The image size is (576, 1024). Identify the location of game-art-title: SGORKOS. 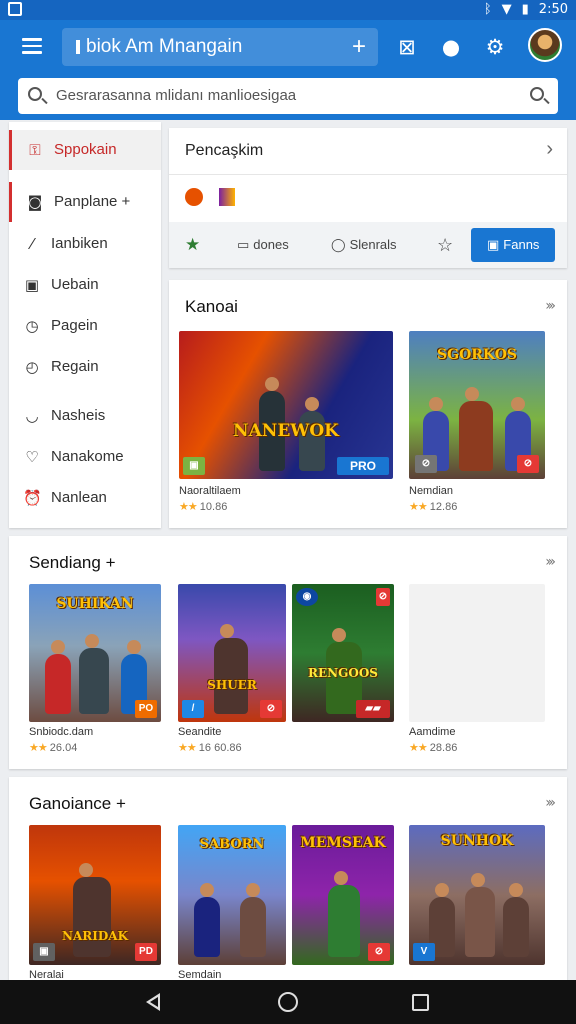
(477, 355).